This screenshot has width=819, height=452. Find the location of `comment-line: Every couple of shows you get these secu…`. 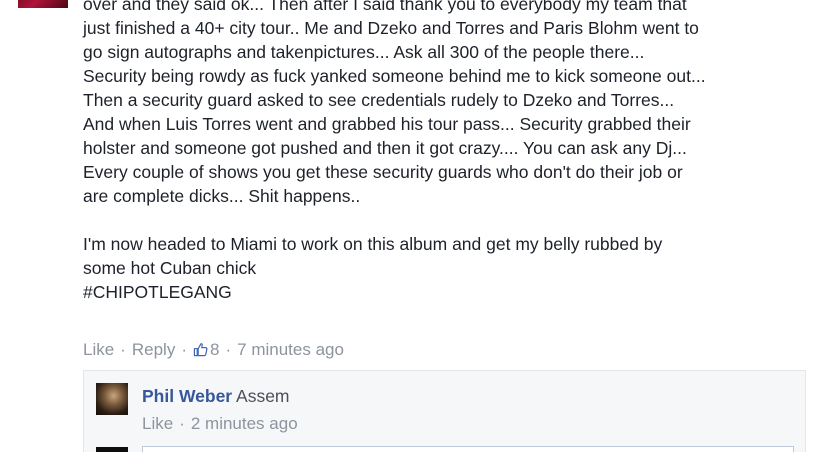

comment-line: Every couple of shows you get these secu… is located at coordinates (383, 172).